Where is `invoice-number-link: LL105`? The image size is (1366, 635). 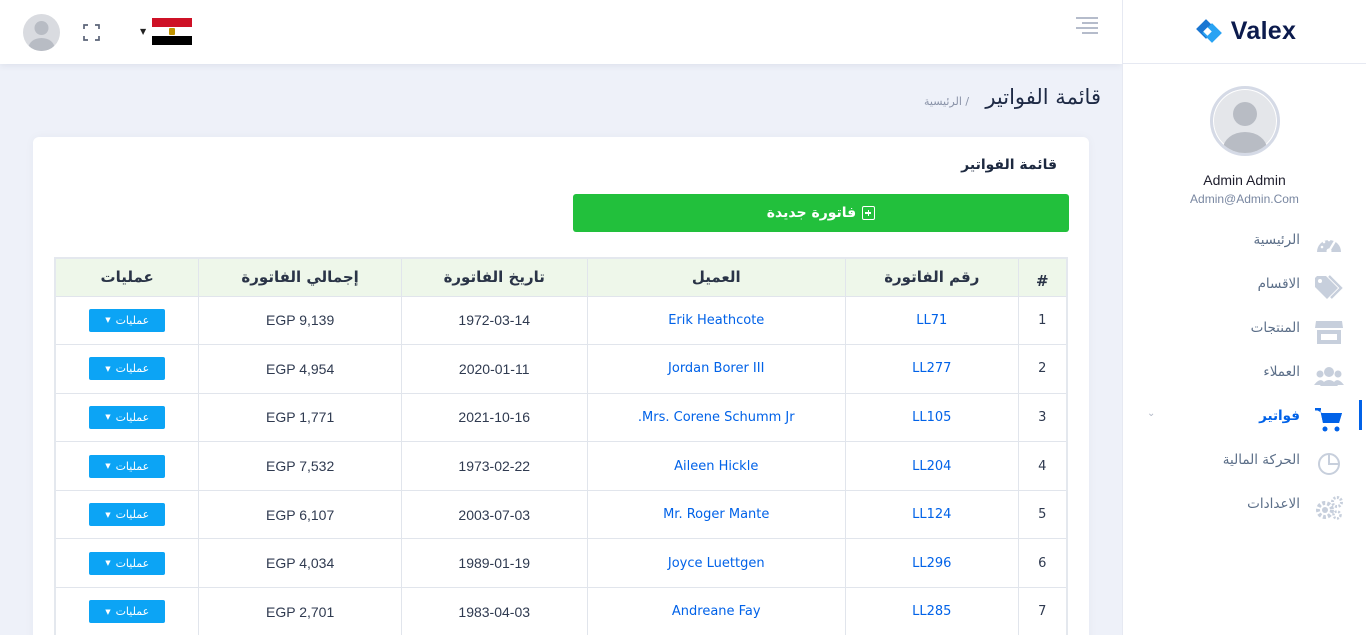
invoice-number-link: LL105 is located at coordinates (931, 417).